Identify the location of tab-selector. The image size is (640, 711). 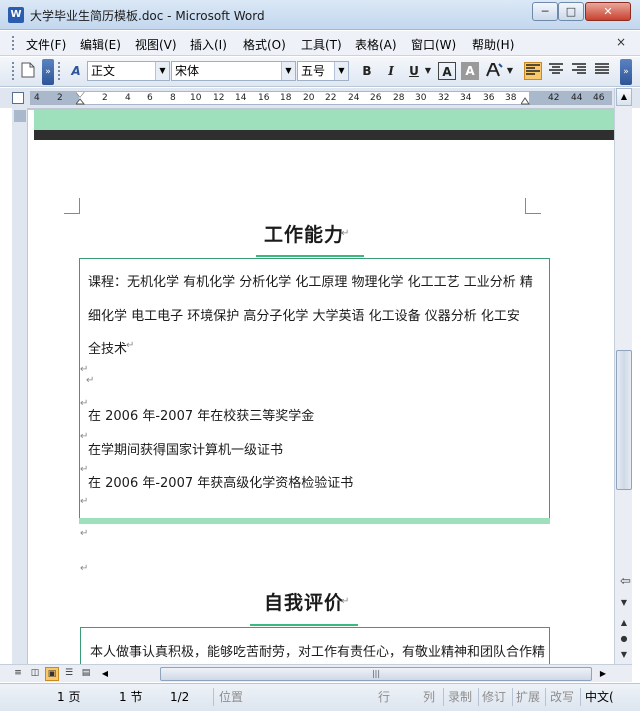
(18, 98).